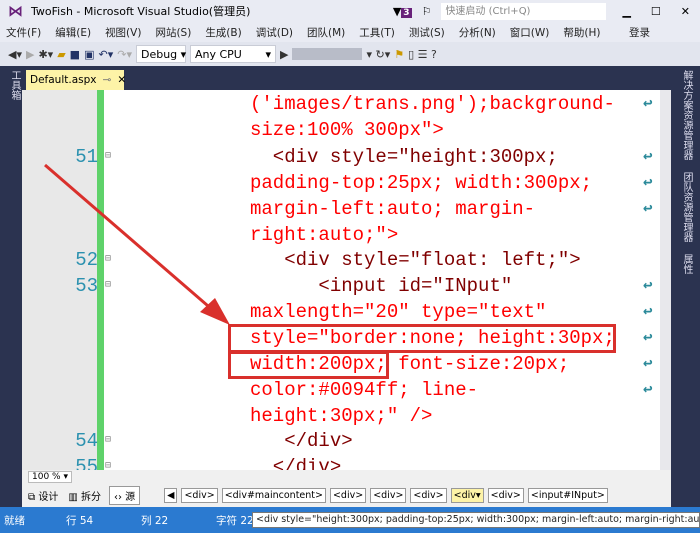  Describe the element at coordinates (567, 495) in the screenshot. I see `breadcrumb-item: <input#INput>` at that location.